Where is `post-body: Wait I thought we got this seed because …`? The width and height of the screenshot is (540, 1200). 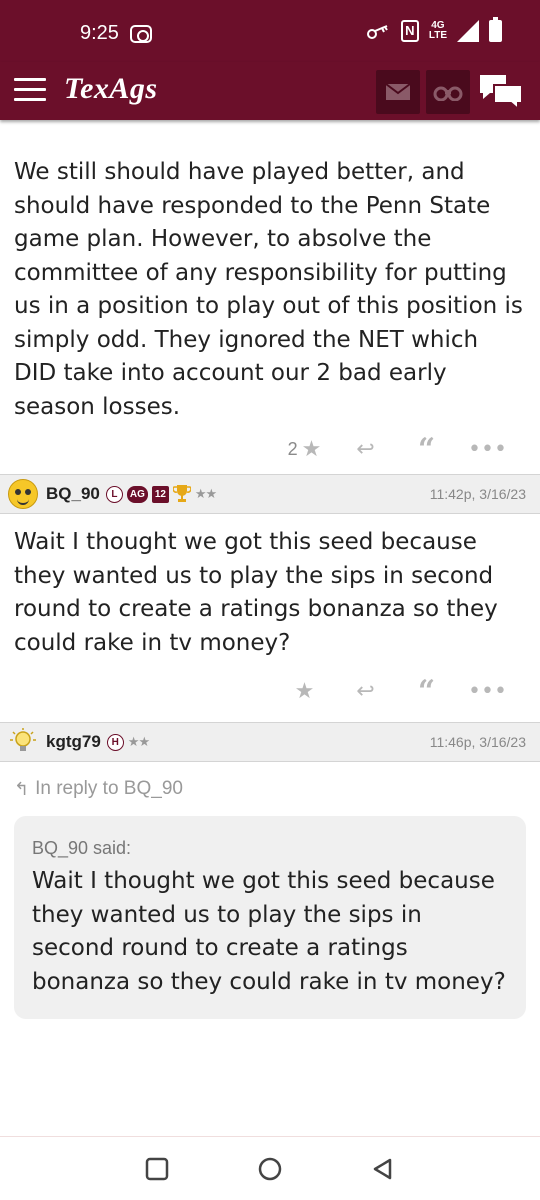
post-body: Wait I thought we got this seed because … is located at coordinates (256, 592).